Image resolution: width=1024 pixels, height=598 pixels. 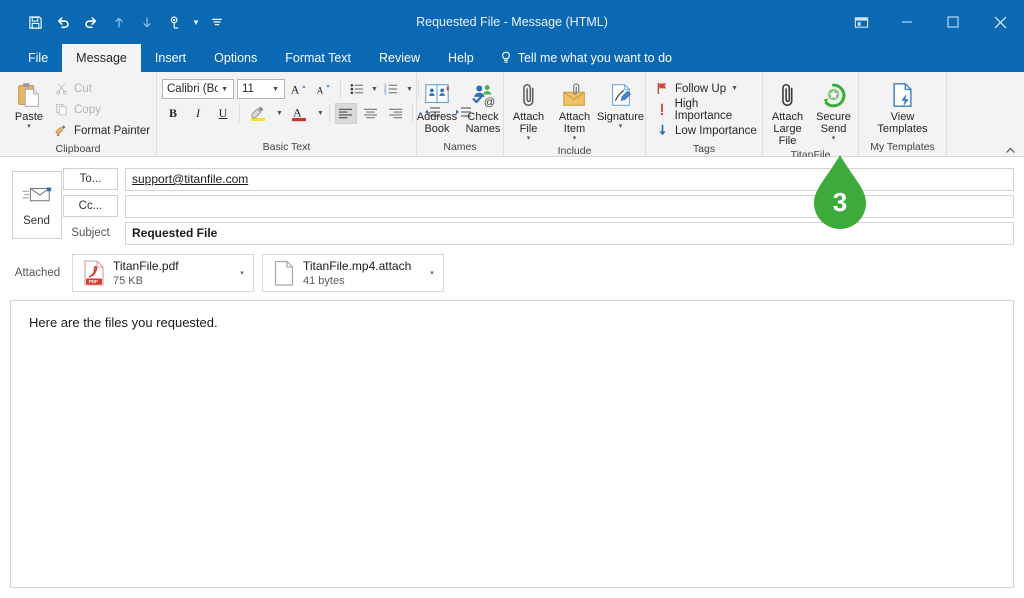 I want to click on exclamation-icon, so click(x=662, y=109).